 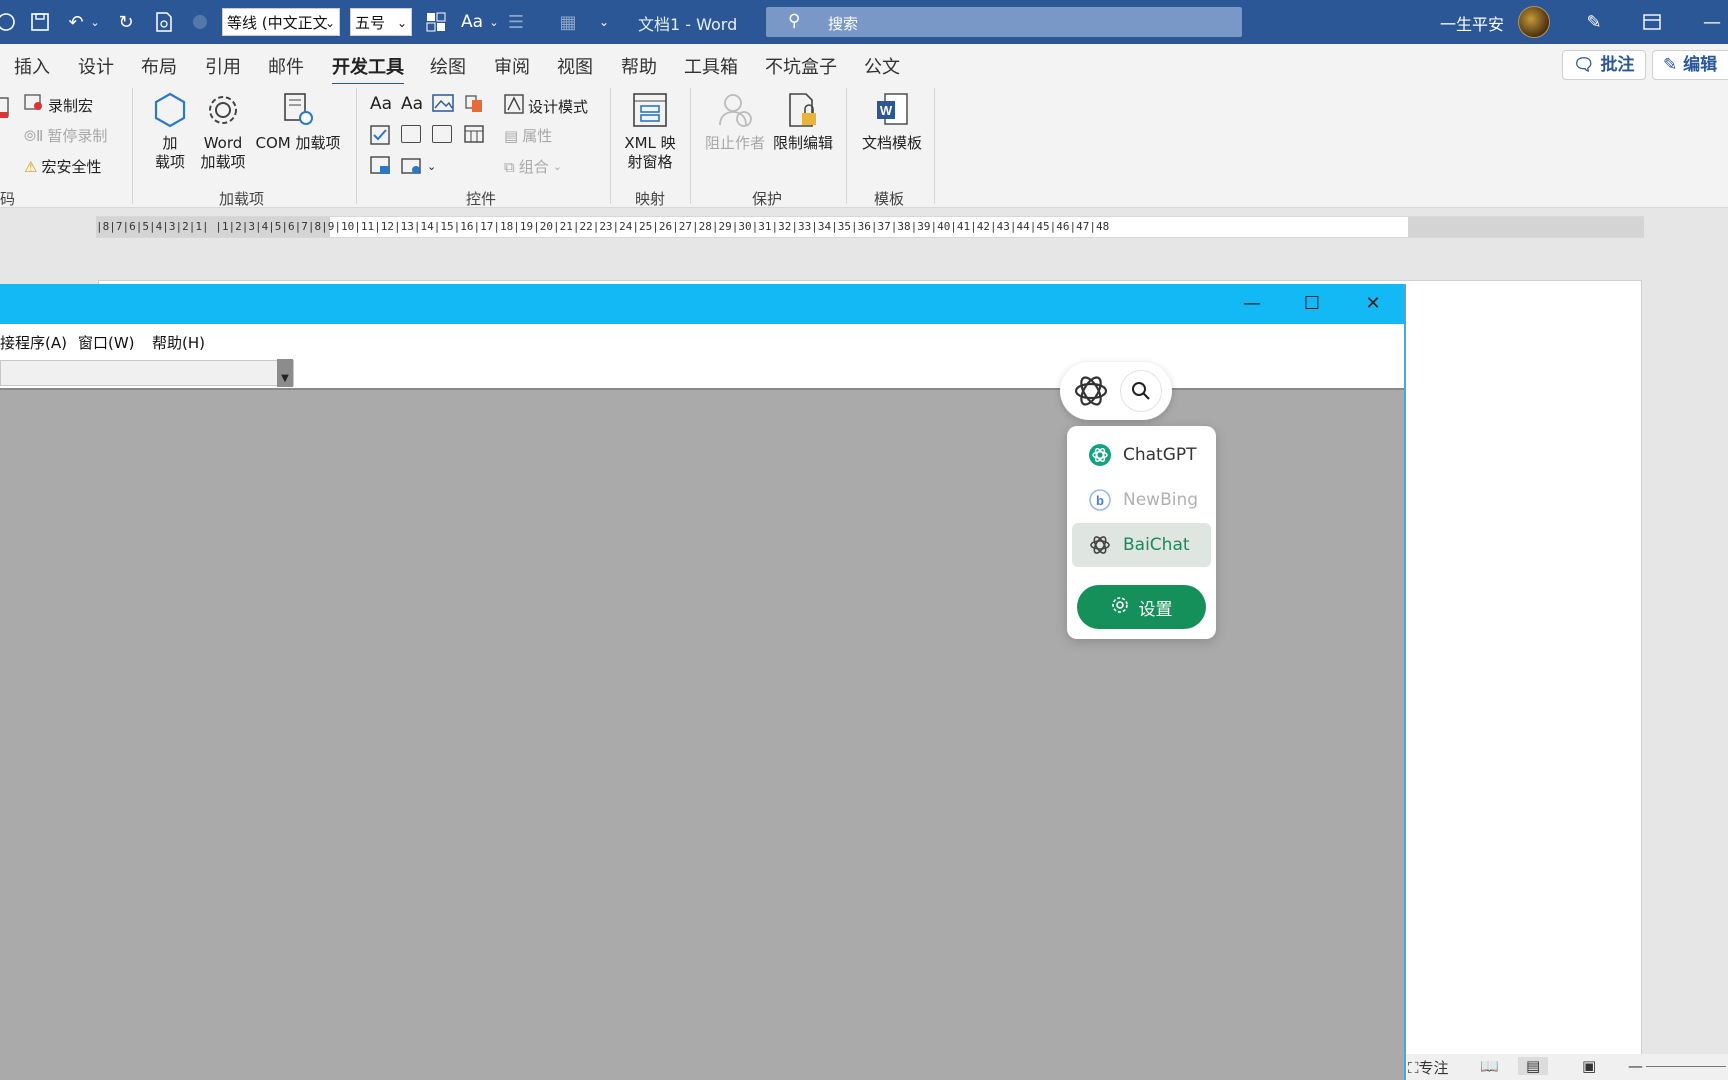 What do you see at coordinates (801, 66) in the screenshot?
I see `tab-bukeng-box: 不坑盒子` at bounding box center [801, 66].